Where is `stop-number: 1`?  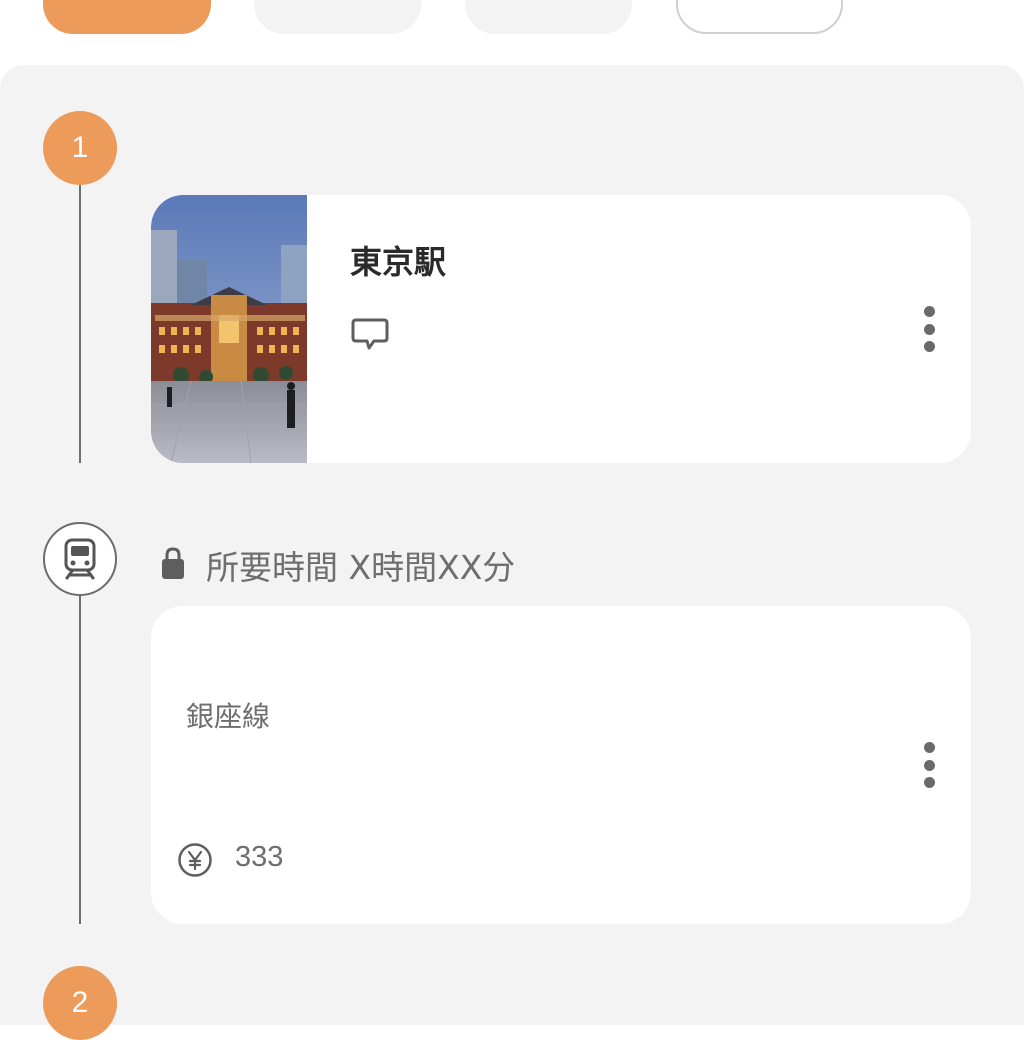 stop-number: 1 is located at coordinates (80, 147).